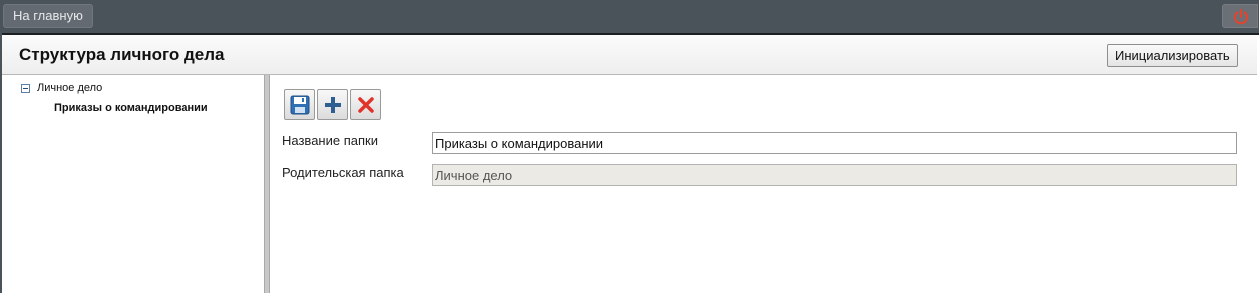 The width and height of the screenshot is (1259, 293). What do you see at coordinates (25, 88) in the screenshot?
I see `collapse-icon` at bounding box center [25, 88].